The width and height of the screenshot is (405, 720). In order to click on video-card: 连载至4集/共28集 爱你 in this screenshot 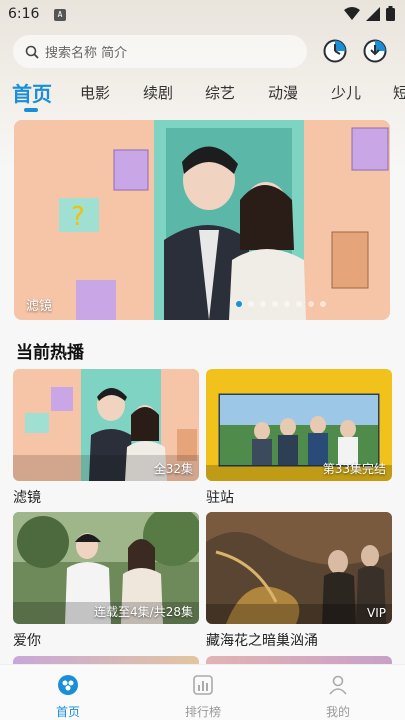, I will do `click(106, 581)`.